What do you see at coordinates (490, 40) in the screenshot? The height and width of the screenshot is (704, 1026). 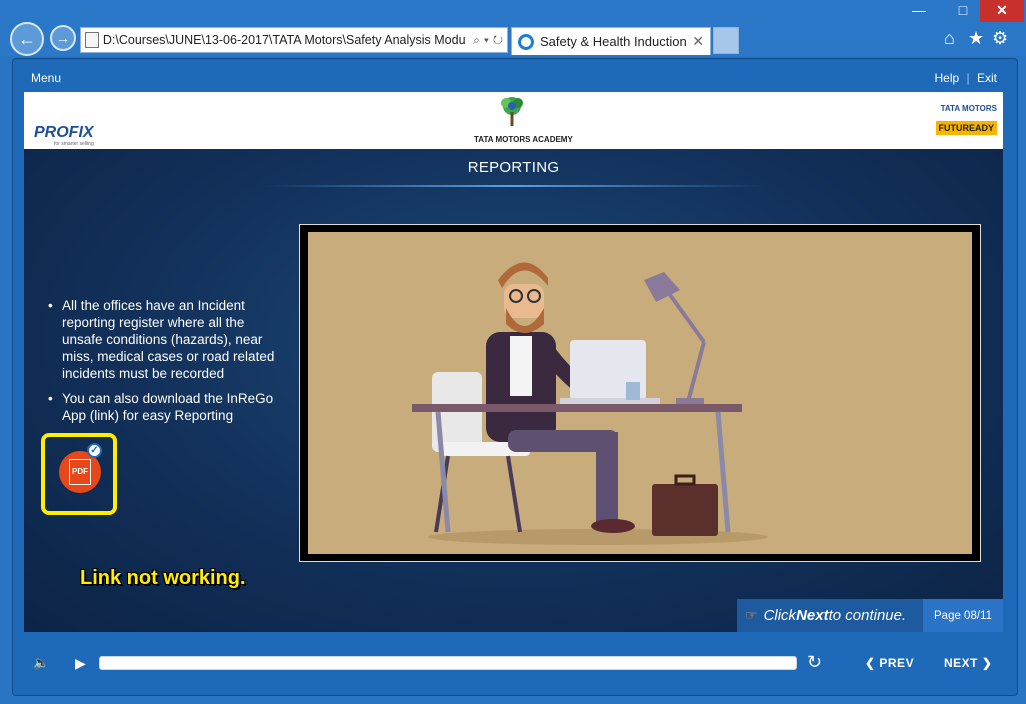 I see `search-refresh-icons: ⌕▾↻` at bounding box center [490, 40].